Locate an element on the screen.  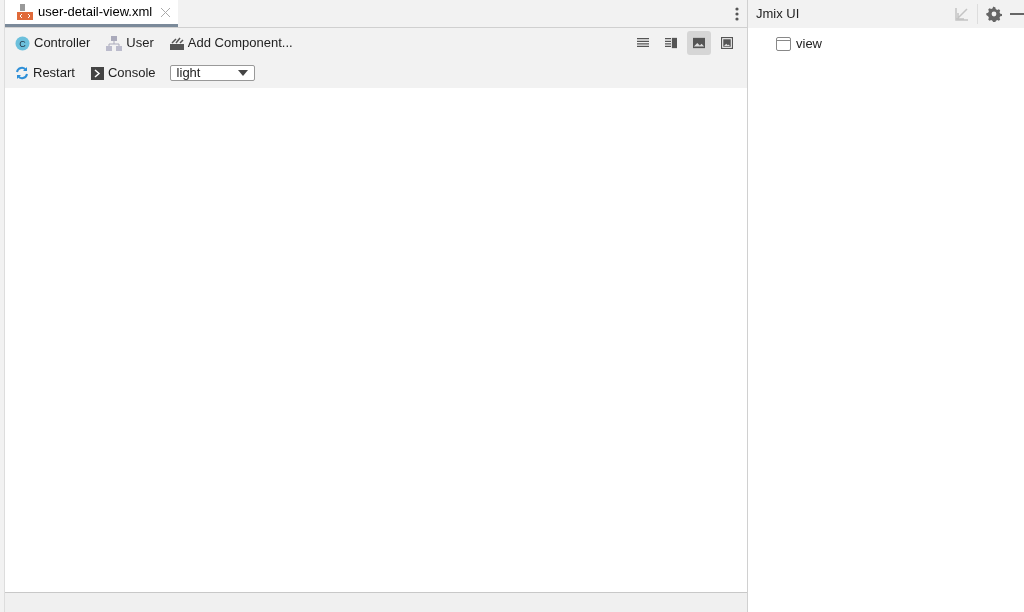
view-mode-button is located at coordinates (699, 43).